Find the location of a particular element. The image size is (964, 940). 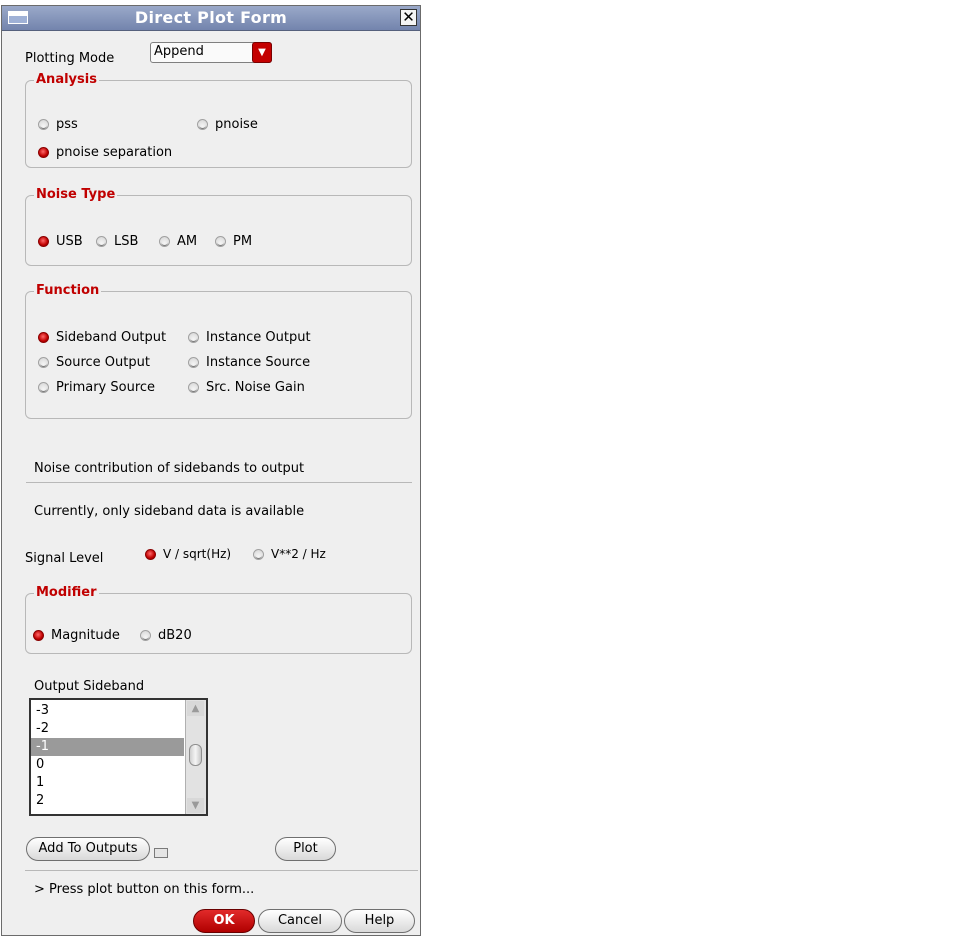

scrollbar: ▲ ▼ is located at coordinates (195, 757).